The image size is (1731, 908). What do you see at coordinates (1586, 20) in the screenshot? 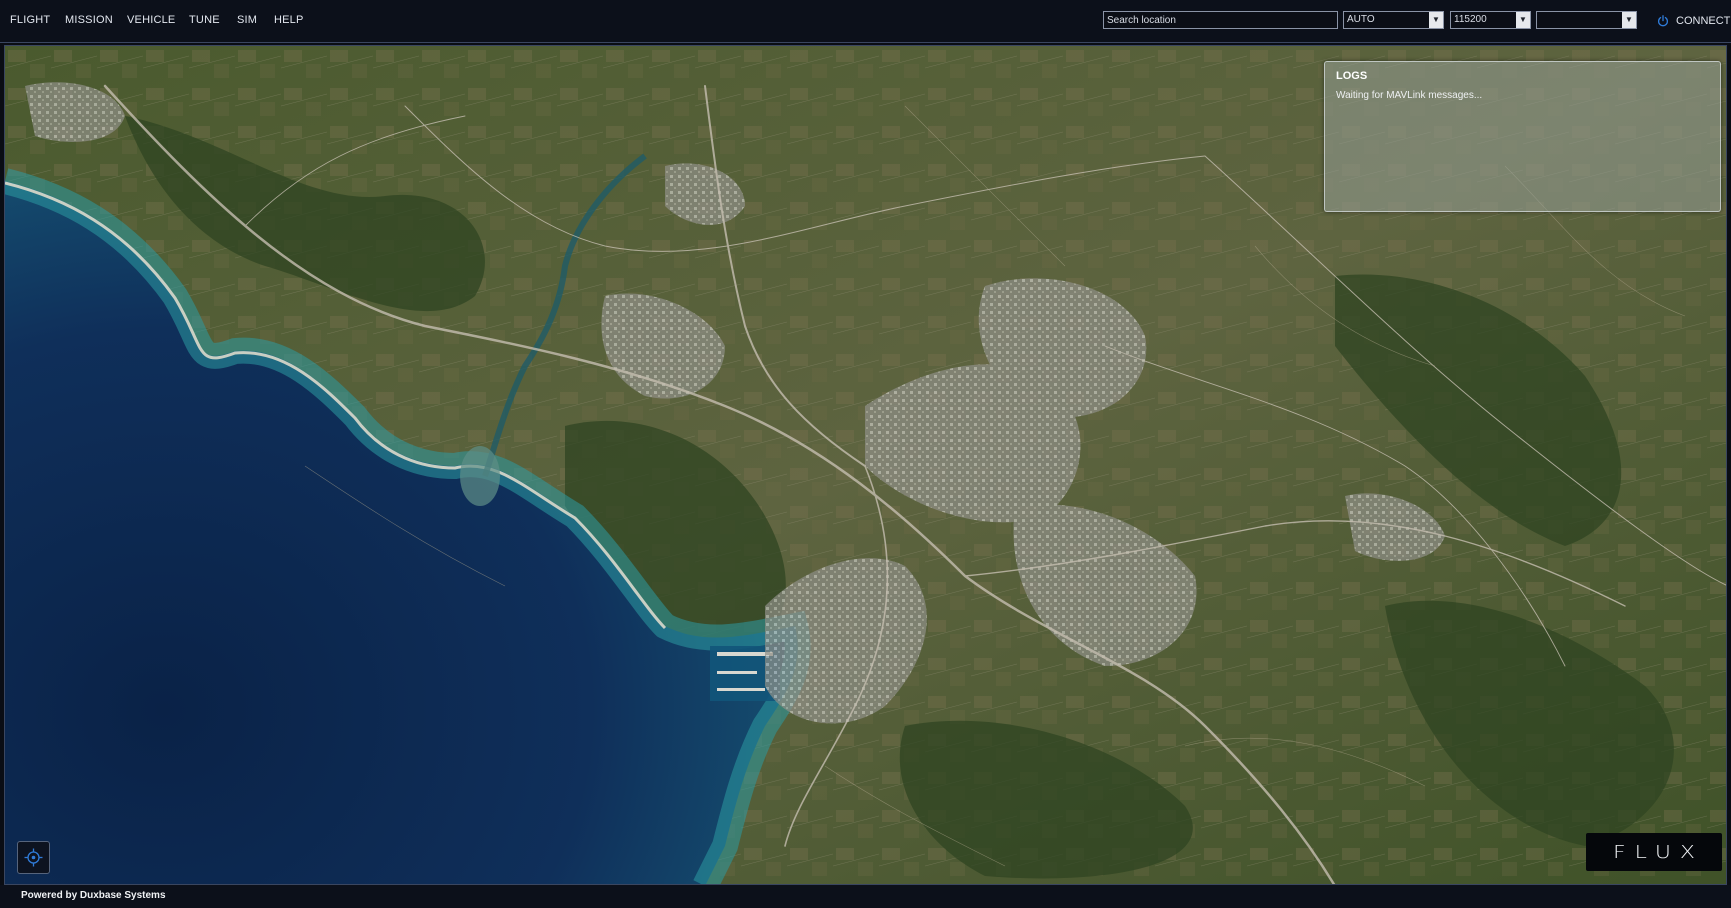
I see `serial-port-dropdown: ▼` at bounding box center [1586, 20].